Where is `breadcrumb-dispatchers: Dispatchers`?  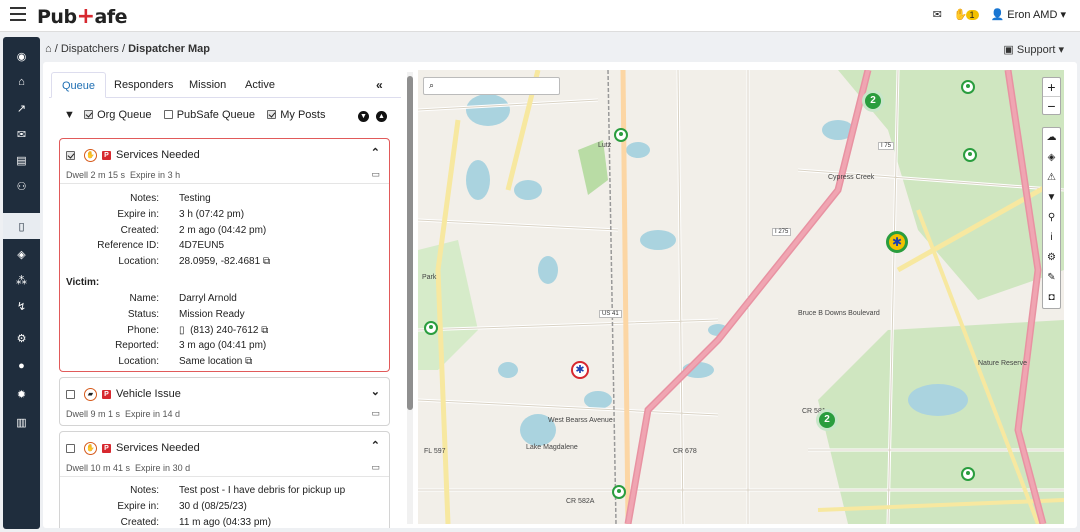
breadcrumb-dispatchers: Dispatchers is located at coordinates (90, 49).